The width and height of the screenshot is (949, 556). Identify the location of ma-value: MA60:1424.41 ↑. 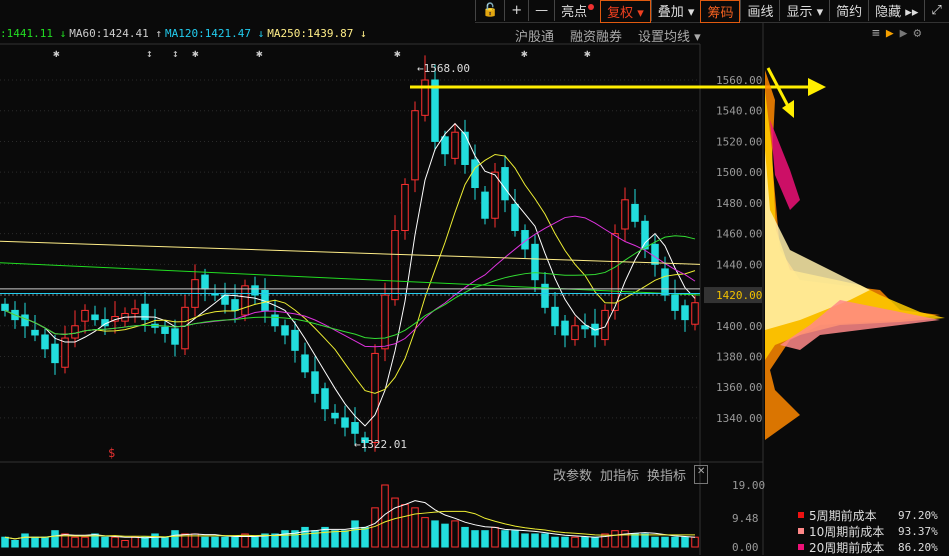
(115, 33).